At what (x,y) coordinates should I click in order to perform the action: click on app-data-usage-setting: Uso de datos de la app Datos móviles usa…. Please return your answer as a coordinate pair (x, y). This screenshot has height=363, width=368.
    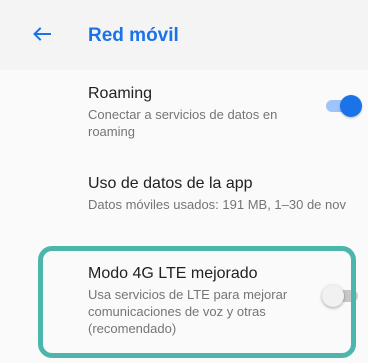
    Looking at the image, I should click on (219, 193).